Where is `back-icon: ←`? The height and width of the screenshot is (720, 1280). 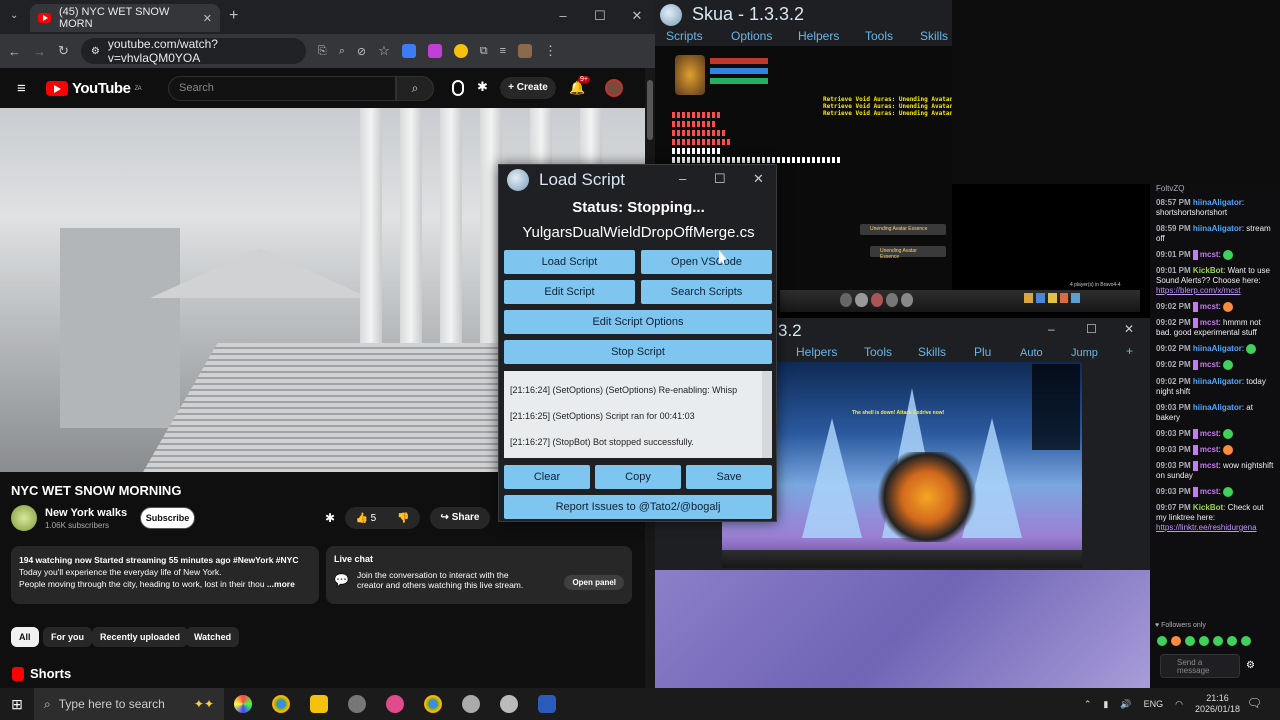
back-icon: ← is located at coordinates (14, 51).